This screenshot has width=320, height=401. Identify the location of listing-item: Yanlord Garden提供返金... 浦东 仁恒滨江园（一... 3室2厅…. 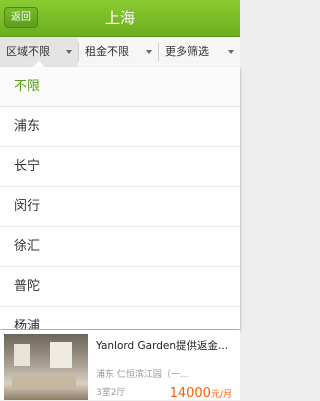
(120, 365).